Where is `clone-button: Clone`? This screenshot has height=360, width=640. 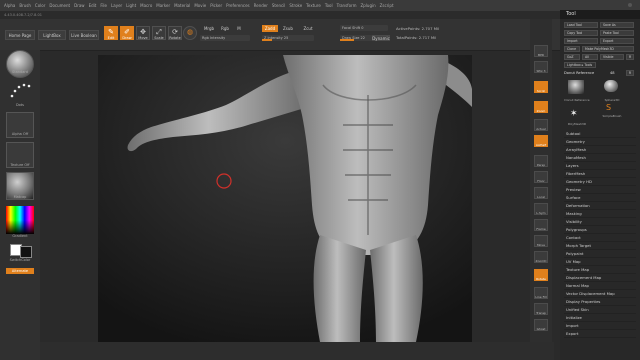
clone-button: Clone is located at coordinates (572, 49).